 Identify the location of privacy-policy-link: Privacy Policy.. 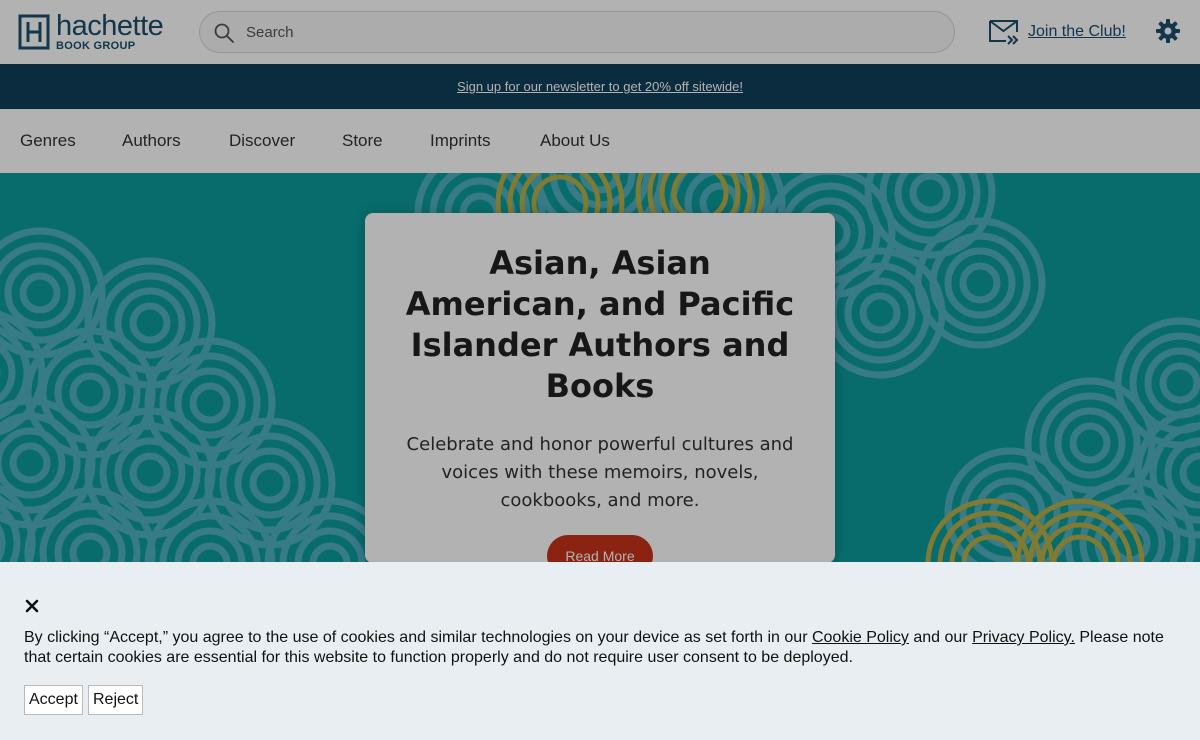
(1023, 637).